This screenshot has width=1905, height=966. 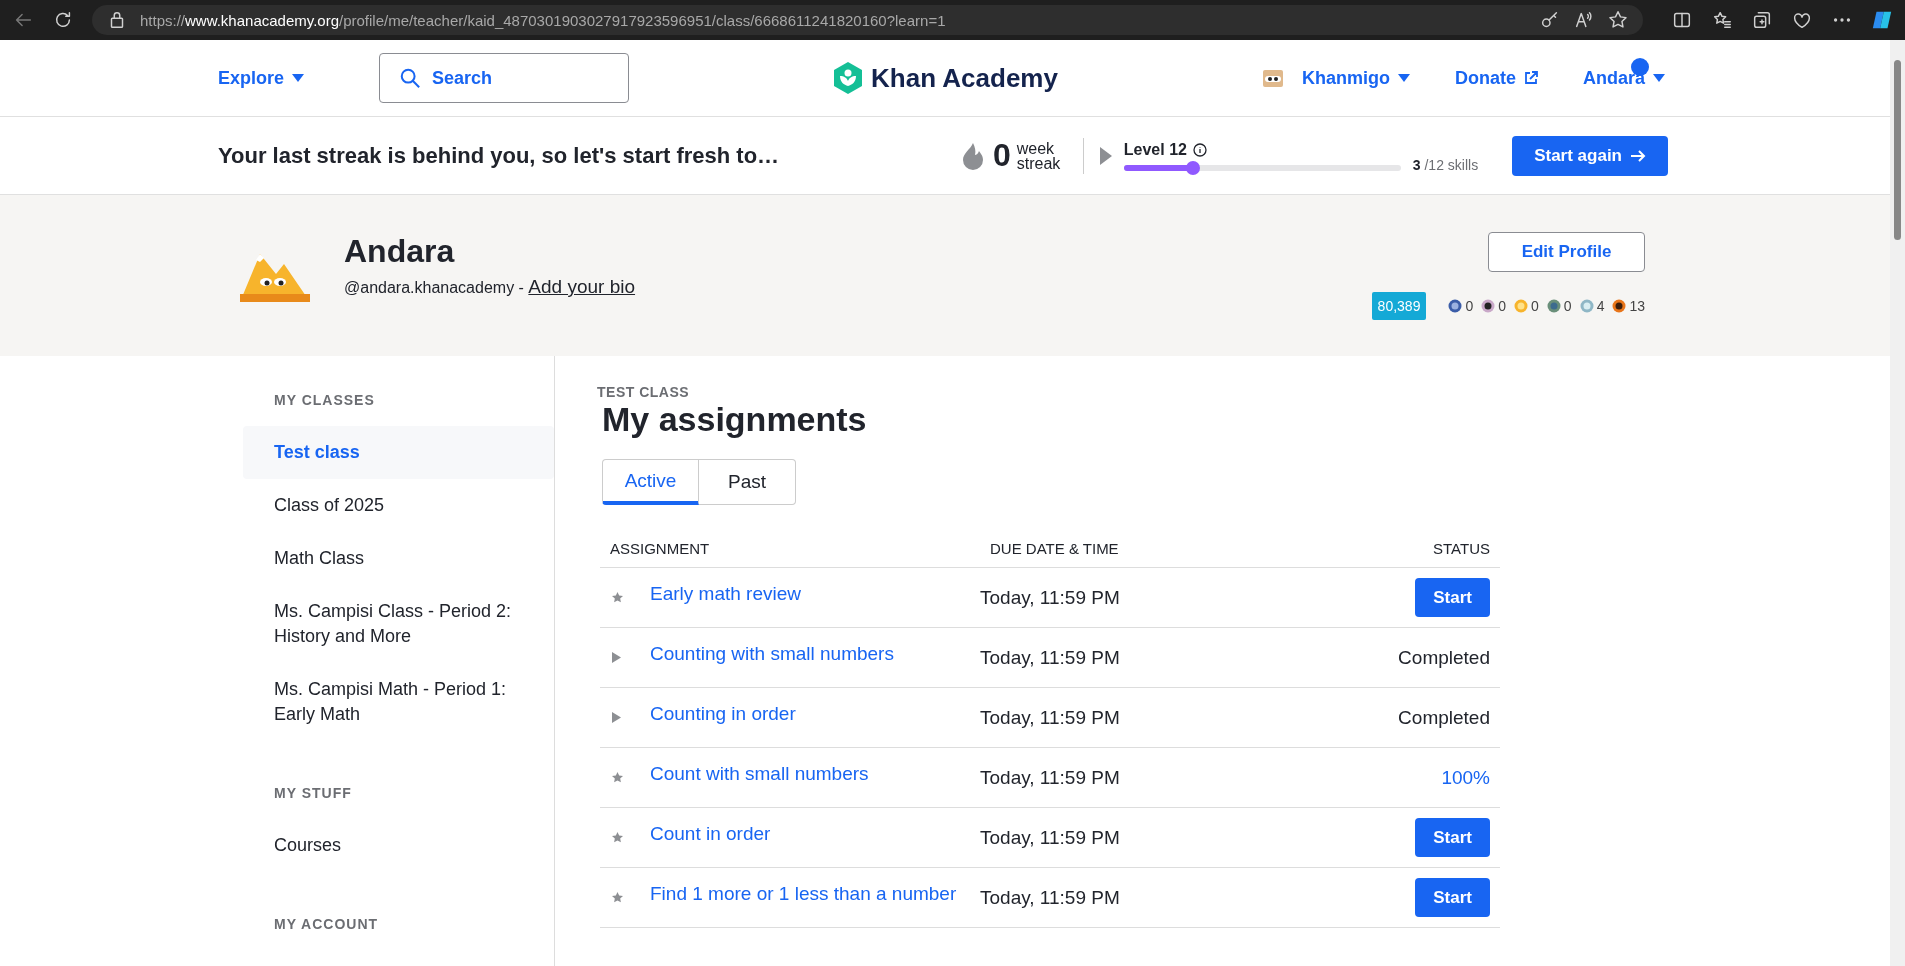 I want to click on arrow-right-icon, so click(x=1638, y=155).